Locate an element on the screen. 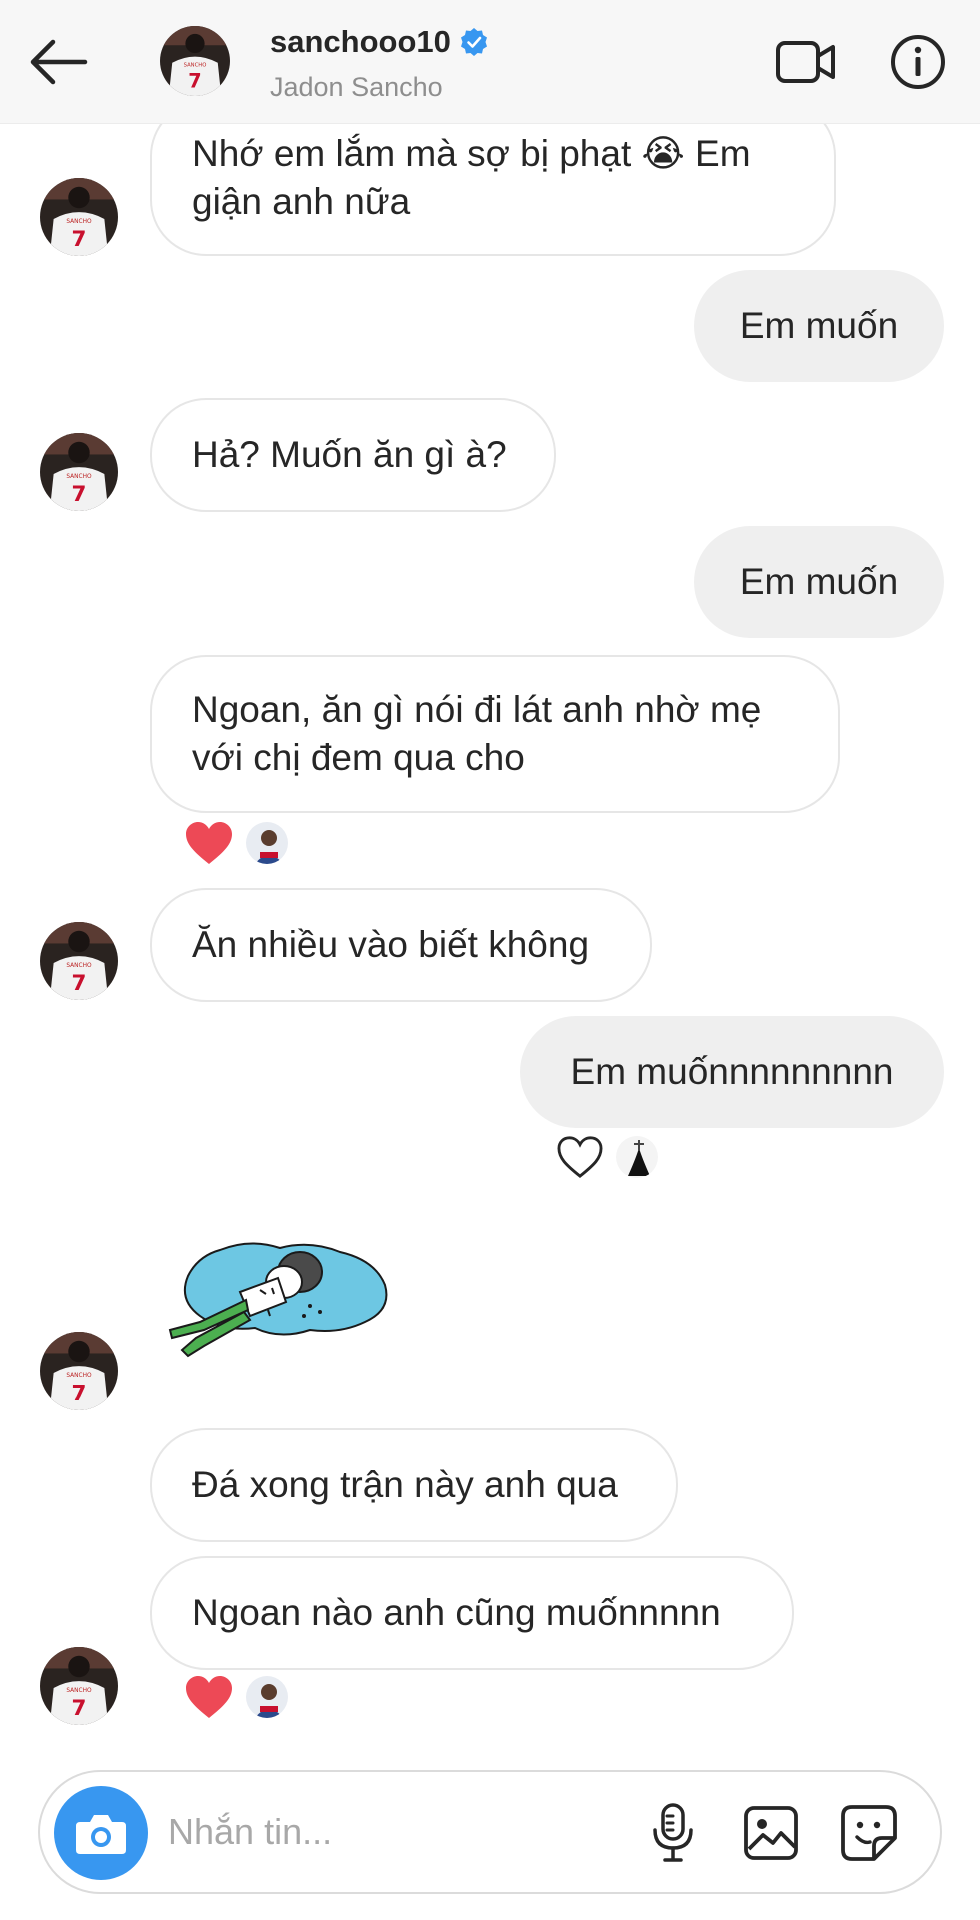  message-text-line: giận anh nữa is located at coordinates (301, 201).